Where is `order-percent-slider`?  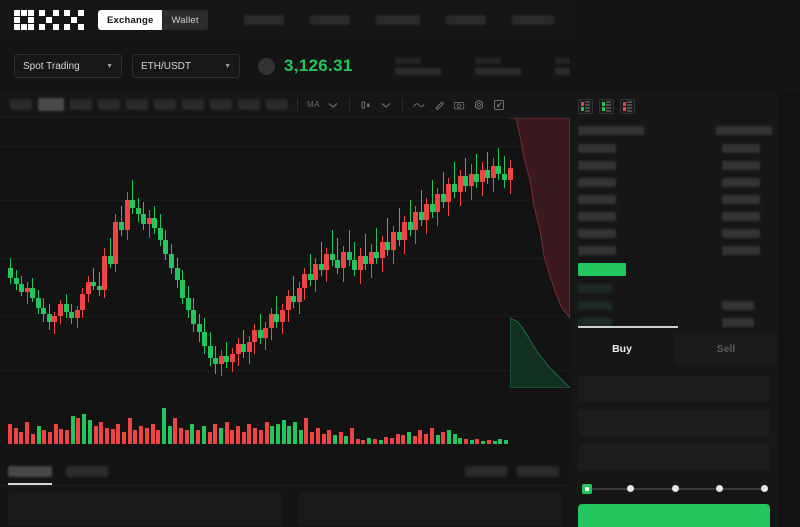
order-percent-slider is located at coordinates (675, 489).